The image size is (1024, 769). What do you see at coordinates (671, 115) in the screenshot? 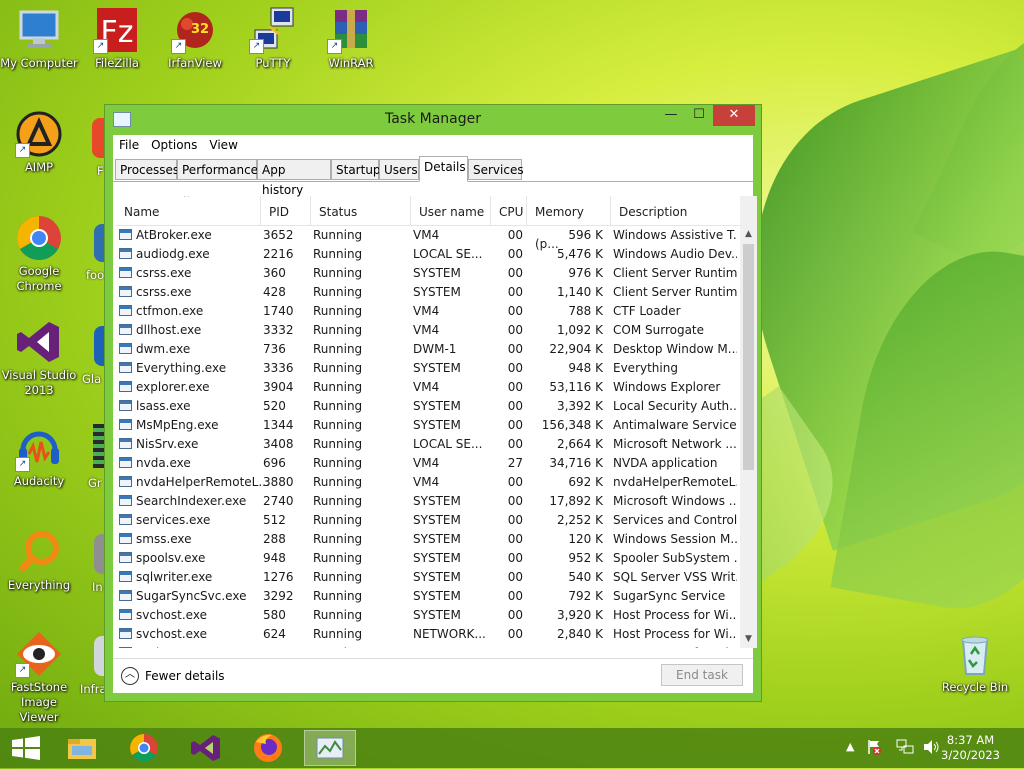
I see `minimize-button: —` at bounding box center [671, 115].